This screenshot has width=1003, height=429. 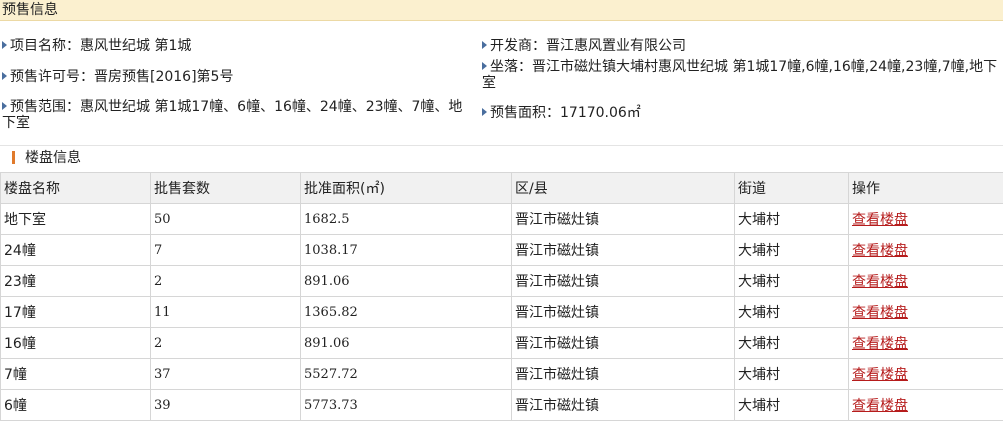 What do you see at coordinates (75, 219) in the screenshot?
I see `building-name: 地下室` at bounding box center [75, 219].